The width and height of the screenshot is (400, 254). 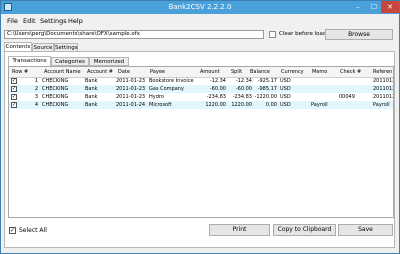 What do you see at coordinates (156, 97) in the screenshot?
I see `cell-payee: Hydro` at bounding box center [156, 97].